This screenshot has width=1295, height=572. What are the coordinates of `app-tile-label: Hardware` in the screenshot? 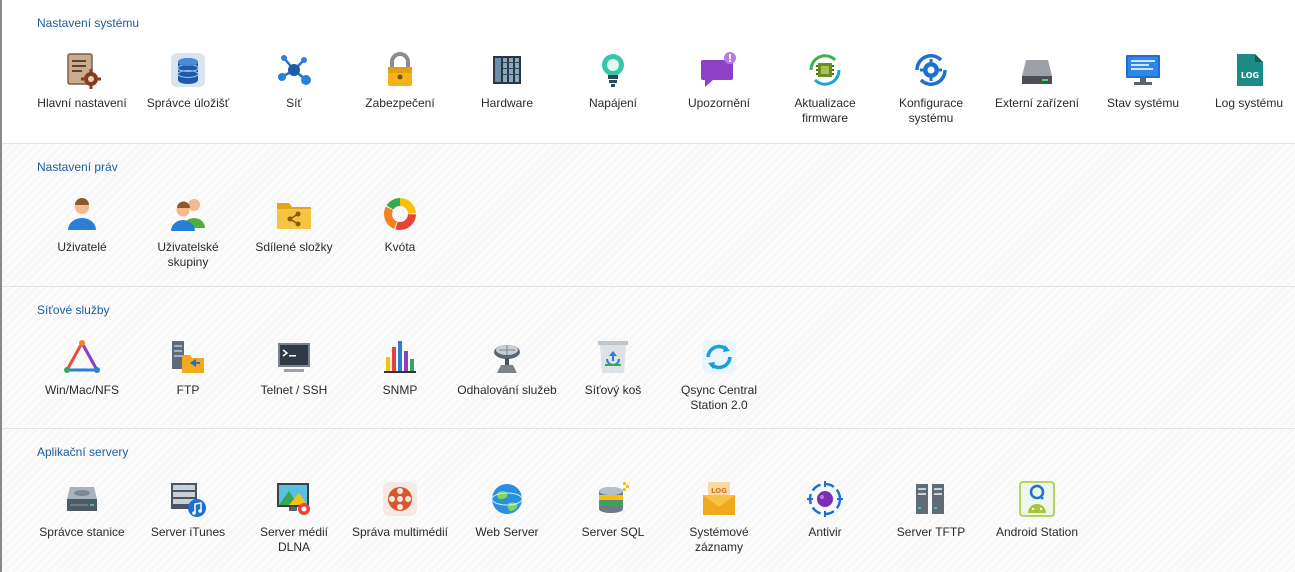 It's located at (507, 103).